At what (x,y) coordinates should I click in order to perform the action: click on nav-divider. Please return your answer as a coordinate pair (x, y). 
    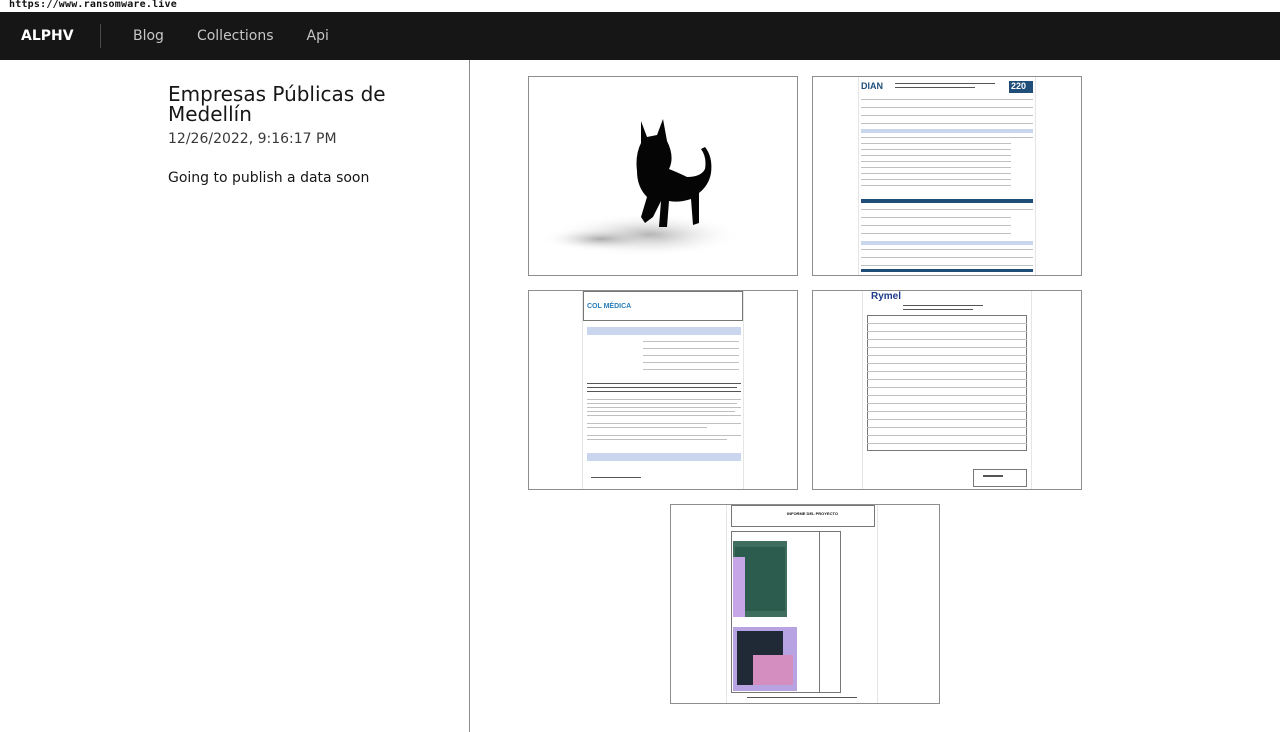
    Looking at the image, I should click on (100, 36).